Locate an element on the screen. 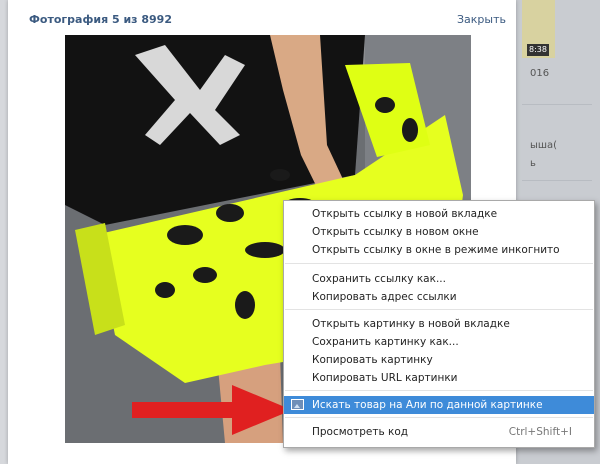 This screenshot has height=464, width=600. menu-item-open-link-incognito: Открыть ссылку в окне в режиме инкогнито is located at coordinates (439, 250).